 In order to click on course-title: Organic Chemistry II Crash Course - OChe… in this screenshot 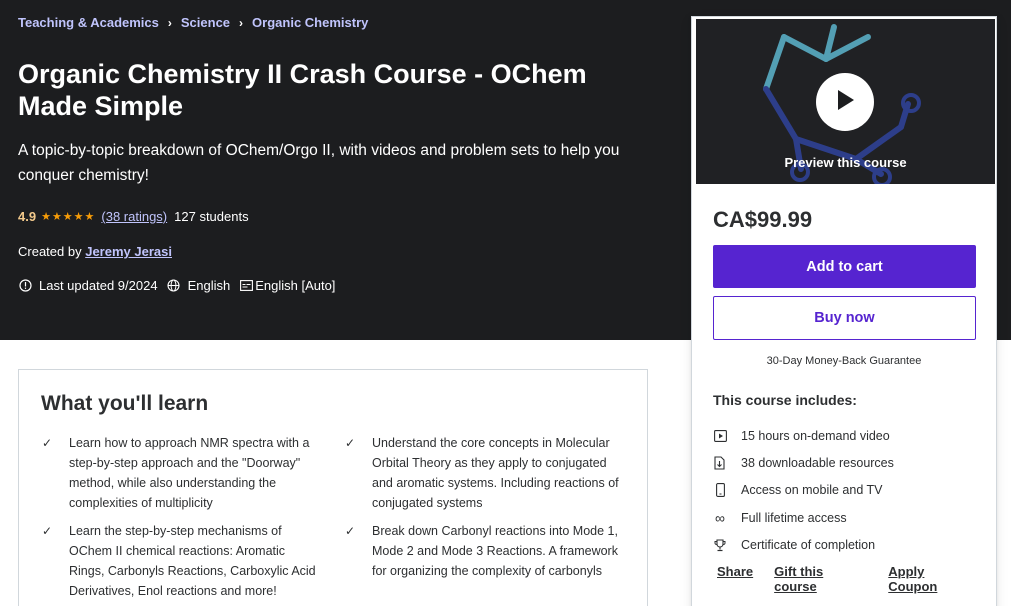, I will do `click(302, 90)`.